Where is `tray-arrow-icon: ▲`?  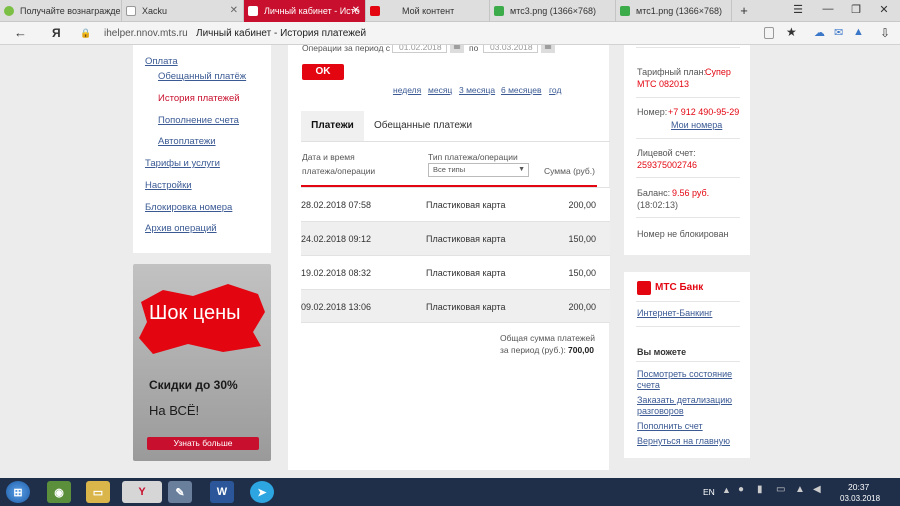 tray-arrow-icon: ▲ is located at coordinates (726, 490).